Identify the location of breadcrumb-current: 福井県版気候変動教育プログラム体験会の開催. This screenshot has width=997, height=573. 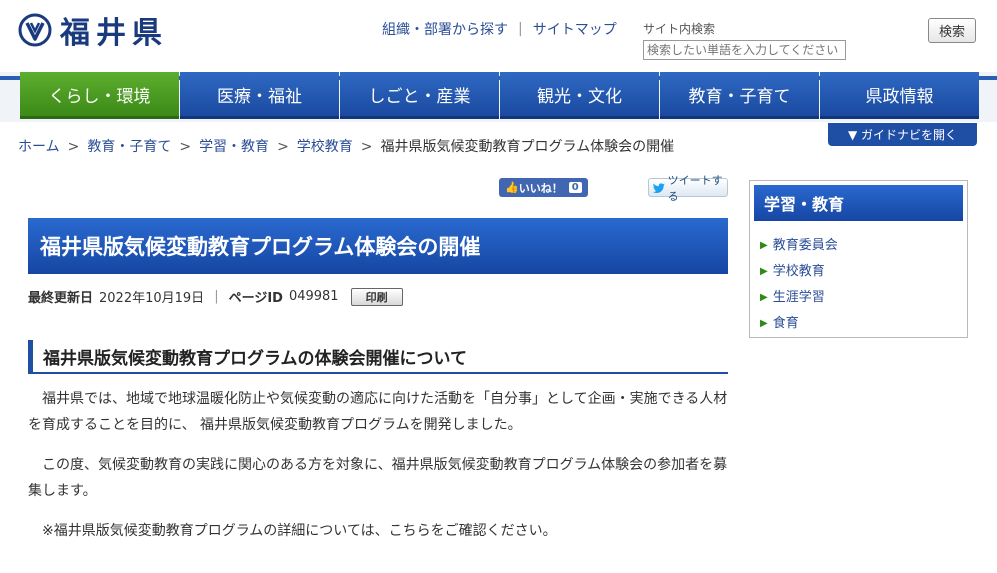
(527, 147).